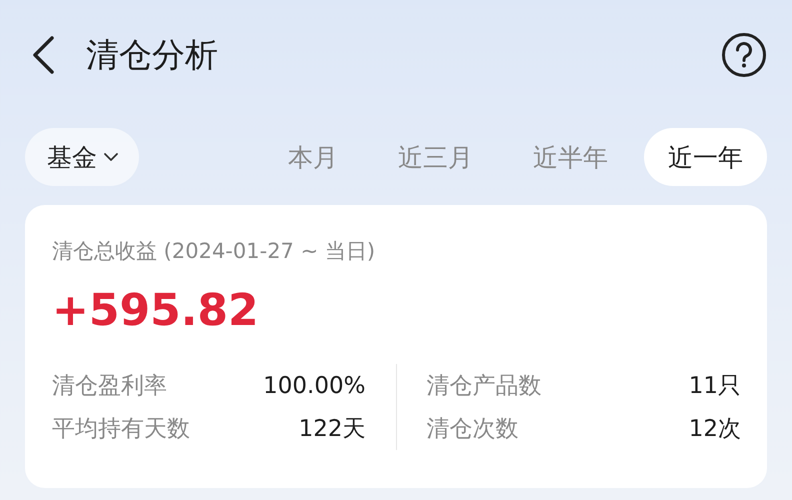 The width and height of the screenshot is (792, 500). Describe the element at coordinates (714, 429) in the screenshot. I see `stat-value: 12次` at that location.